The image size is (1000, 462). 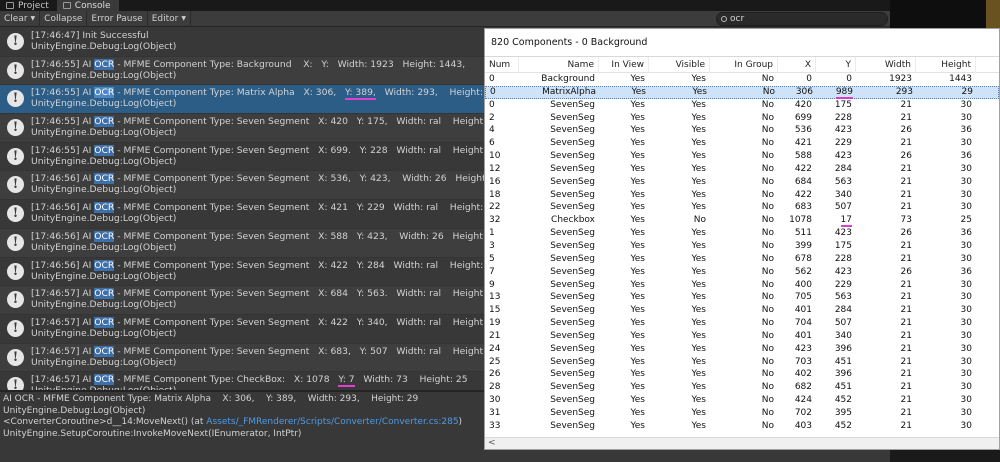 I want to click on editor-dropdown: Editor ▼, so click(x=169, y=18).